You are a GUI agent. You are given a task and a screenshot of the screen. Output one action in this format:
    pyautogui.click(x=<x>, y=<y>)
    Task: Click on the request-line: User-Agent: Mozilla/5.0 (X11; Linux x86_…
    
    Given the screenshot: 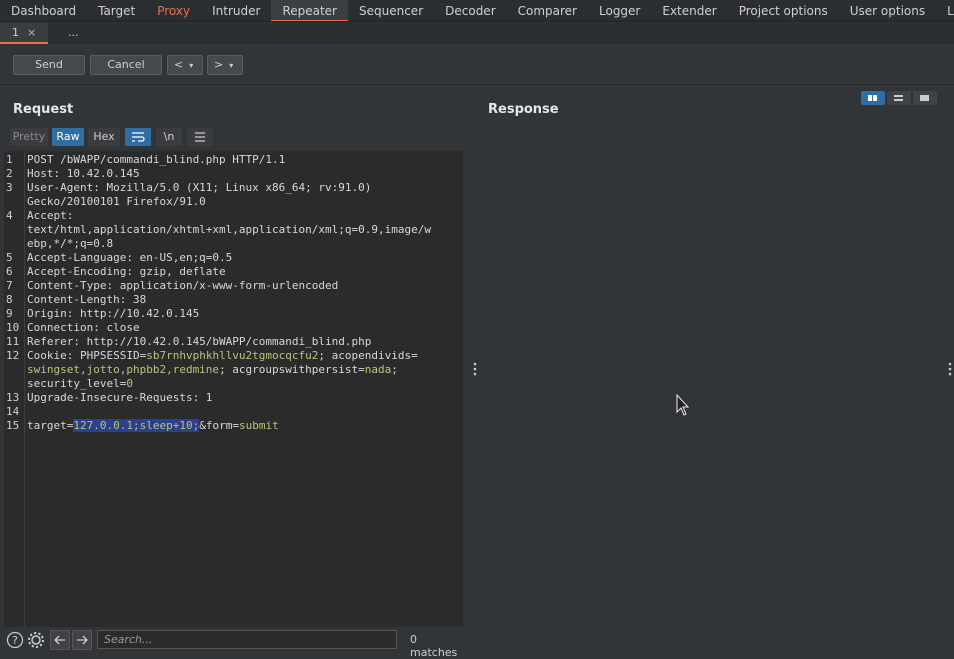 What is the action you would take?
    pyautogui.click(x=199, y=187)
    